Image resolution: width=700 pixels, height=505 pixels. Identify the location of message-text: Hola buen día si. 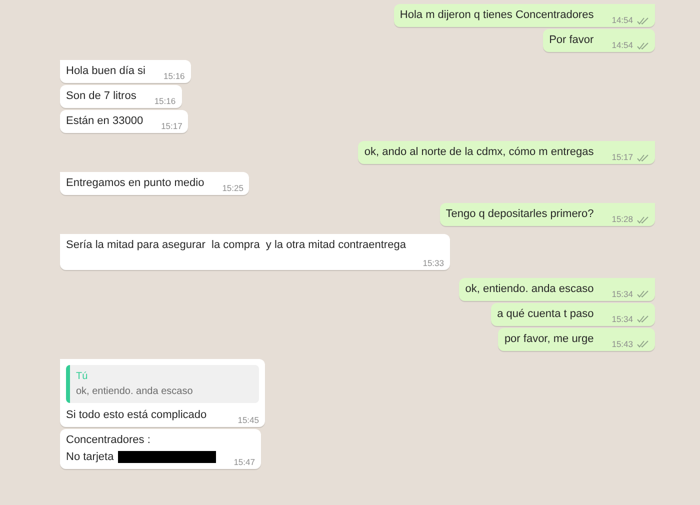
(106, 71).